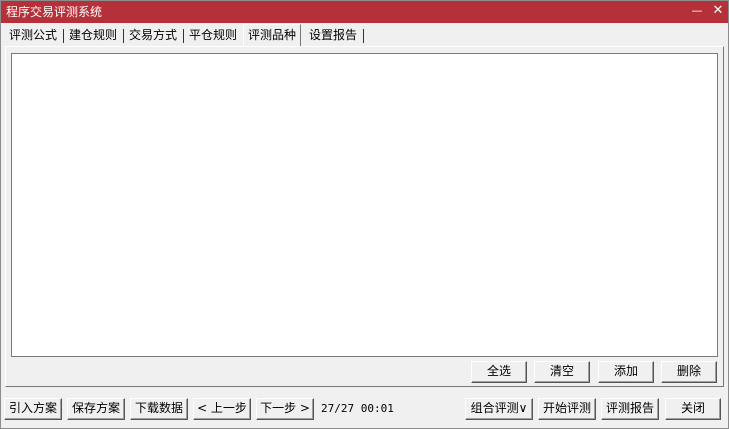 This screenshot has height=429, width=729. I want to click on start-eval-button: 开始评测, so click(567, 409).